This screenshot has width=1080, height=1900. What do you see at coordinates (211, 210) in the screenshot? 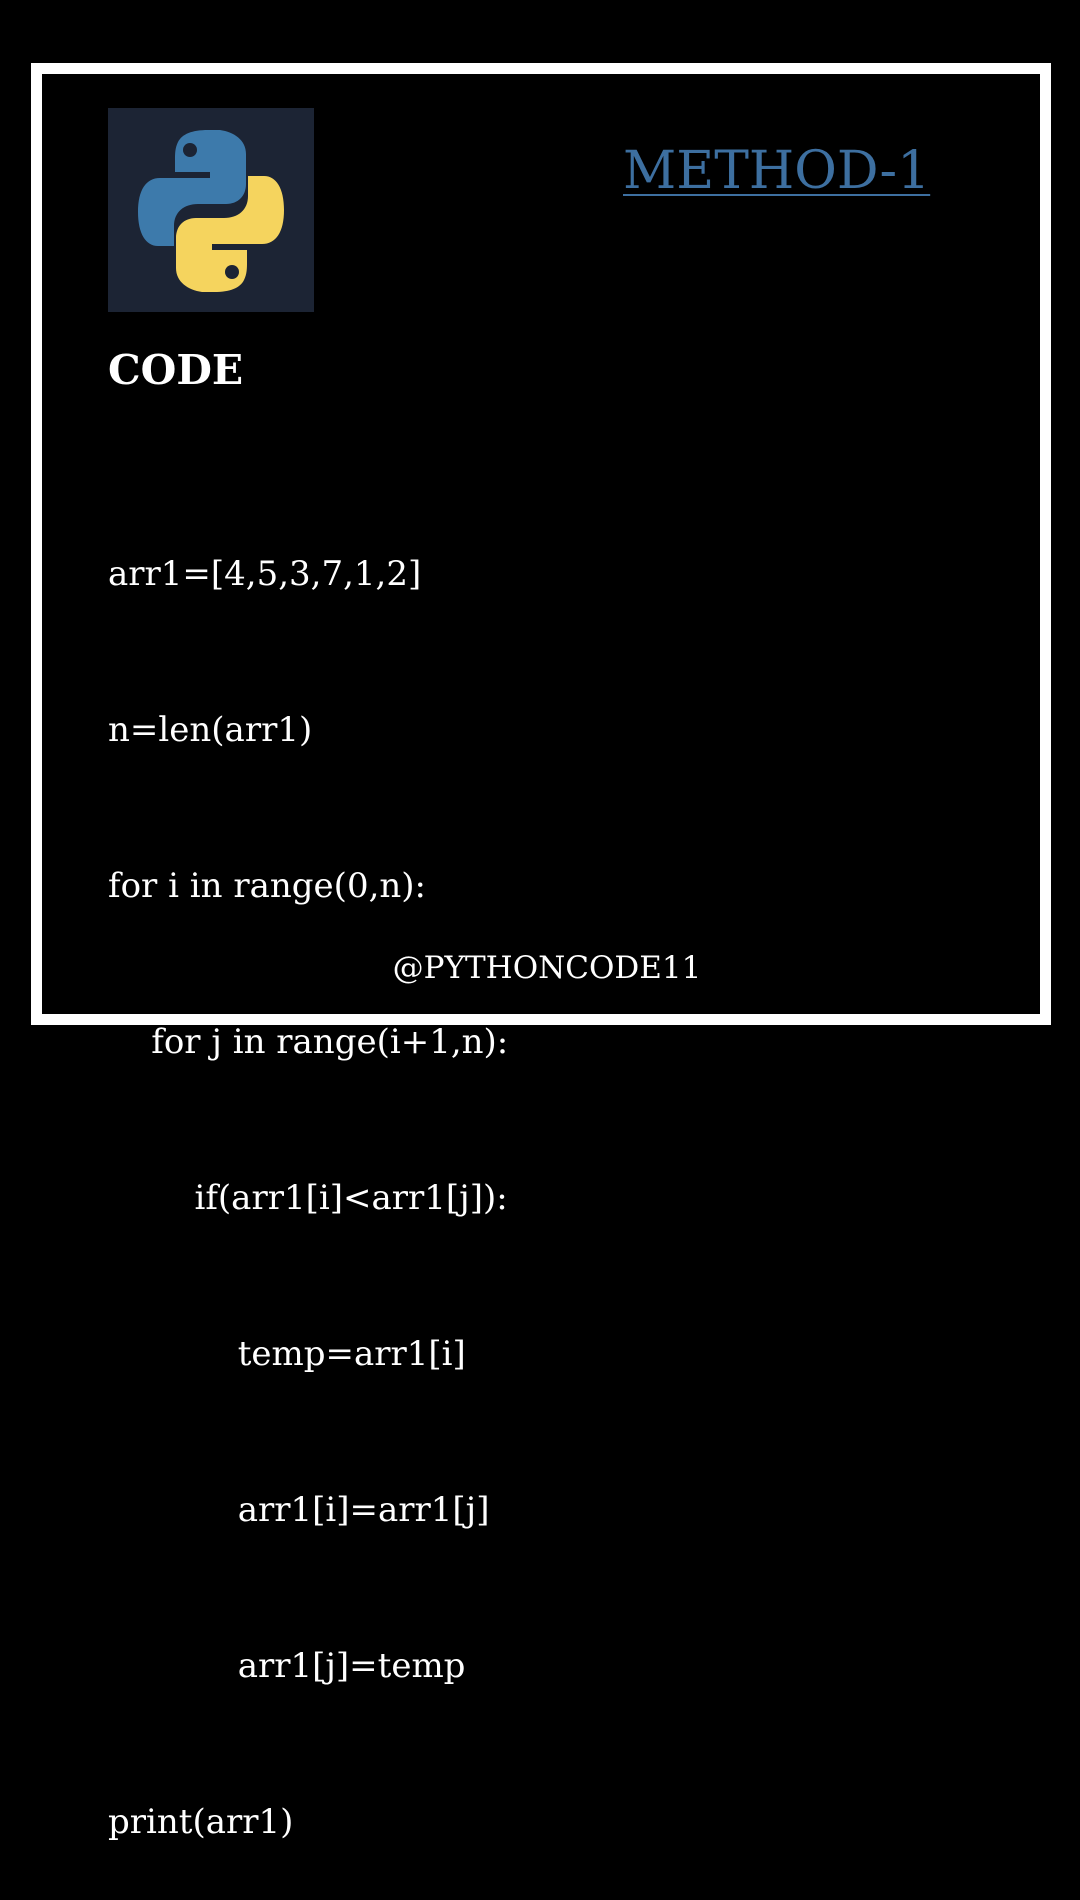
I see `python-logo-icon` at bounding box center [211, 210].